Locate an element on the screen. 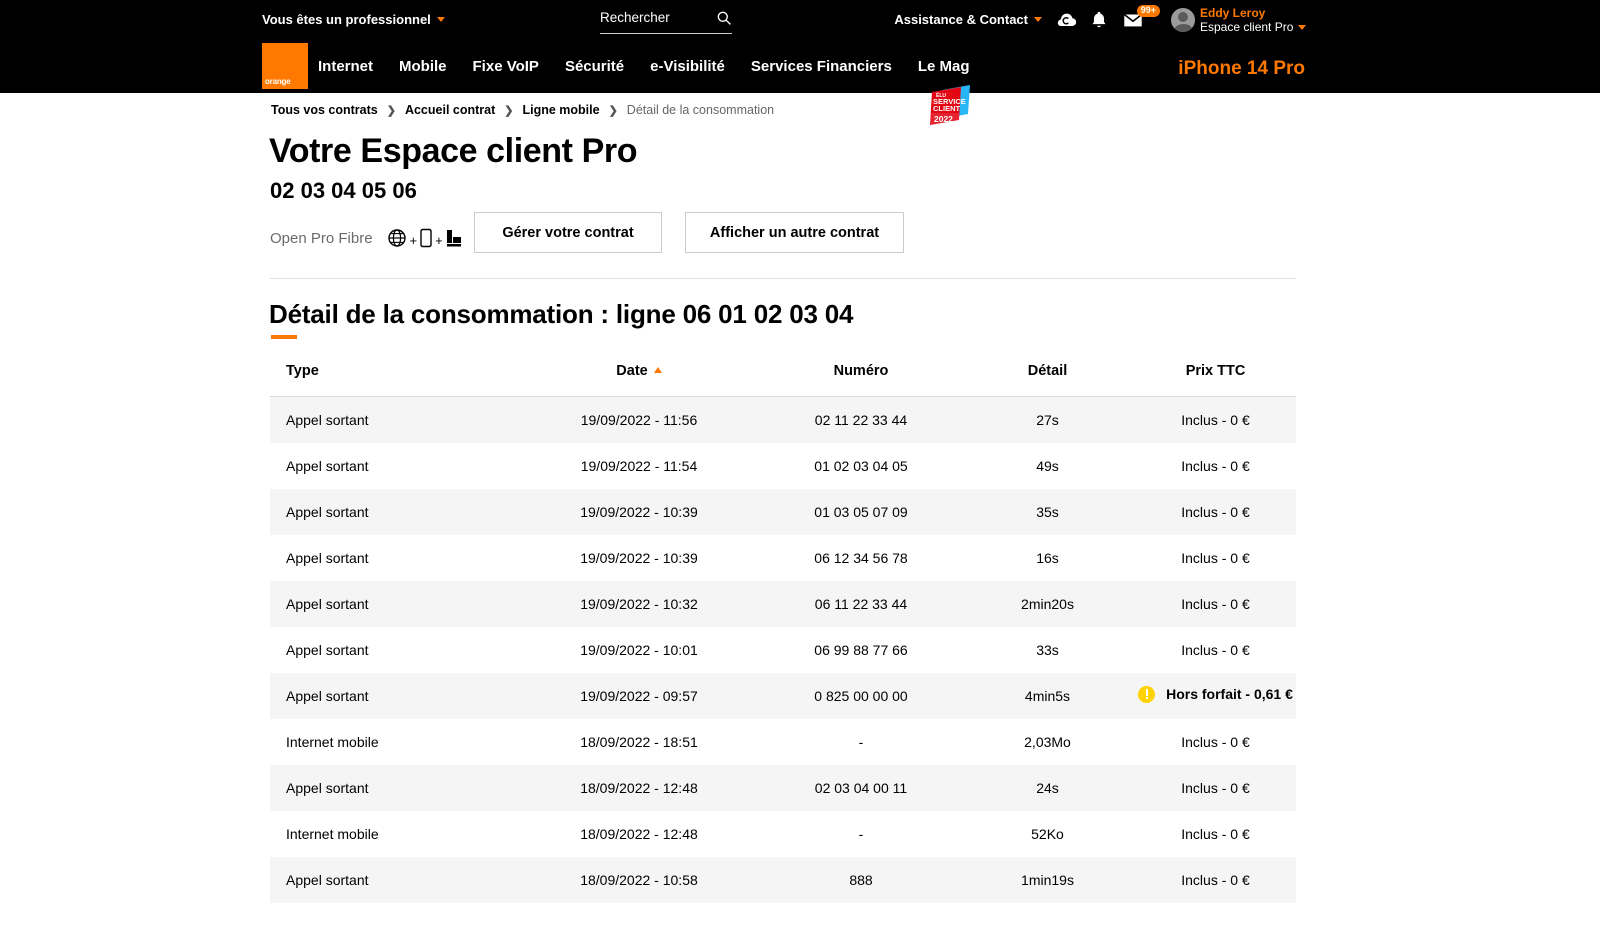  column-header-date-label: Date is located at coordinates (632, 371).